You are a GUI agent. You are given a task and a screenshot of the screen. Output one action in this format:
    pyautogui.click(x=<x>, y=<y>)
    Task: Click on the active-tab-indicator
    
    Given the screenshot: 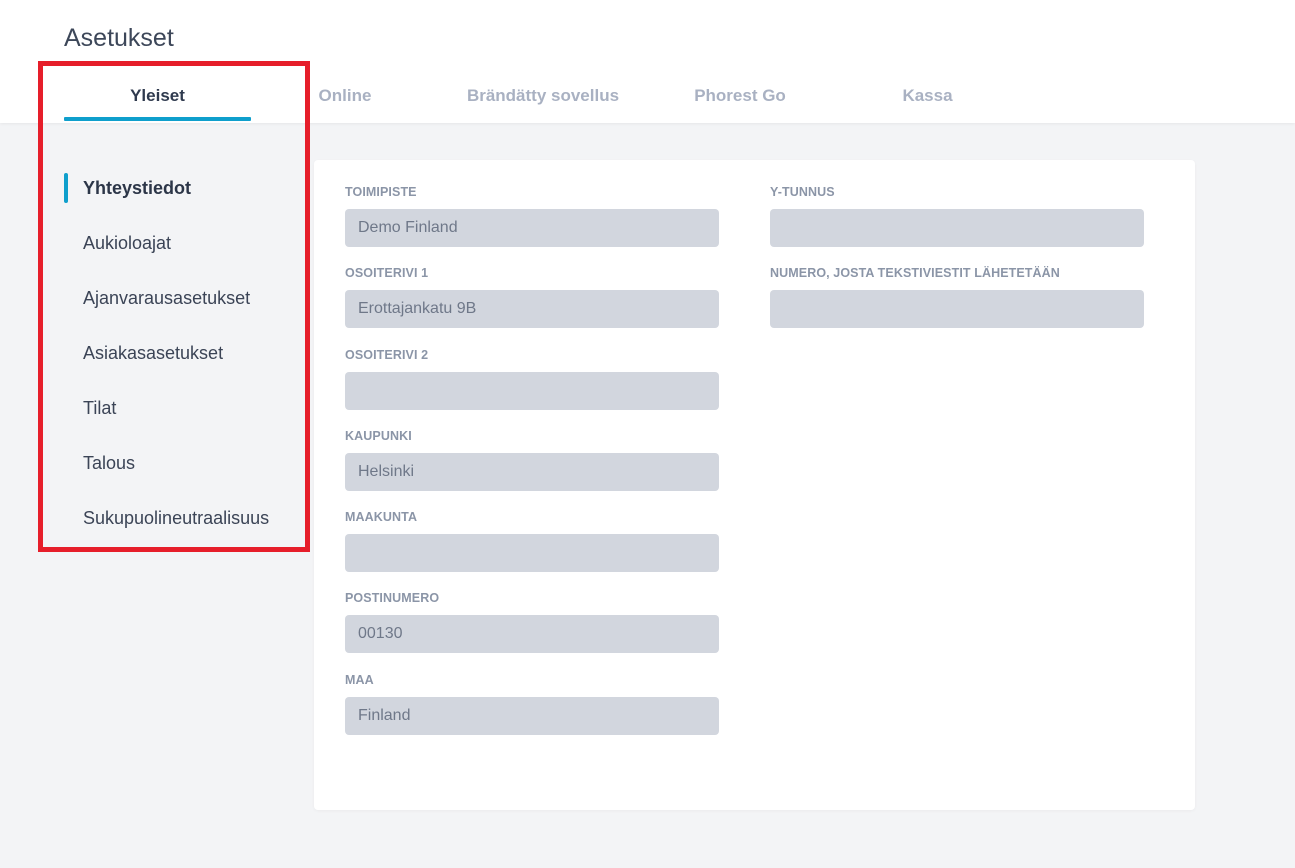 What is the action you would take?
    pyautogui.click(x=157, y=119)
    